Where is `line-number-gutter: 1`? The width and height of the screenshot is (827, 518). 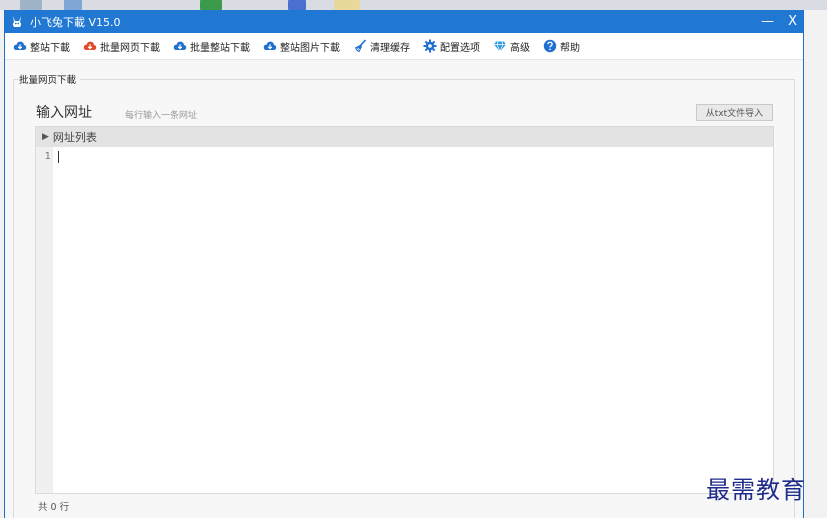 line-number-gutter: 1 is located at coordinates (44, 320).